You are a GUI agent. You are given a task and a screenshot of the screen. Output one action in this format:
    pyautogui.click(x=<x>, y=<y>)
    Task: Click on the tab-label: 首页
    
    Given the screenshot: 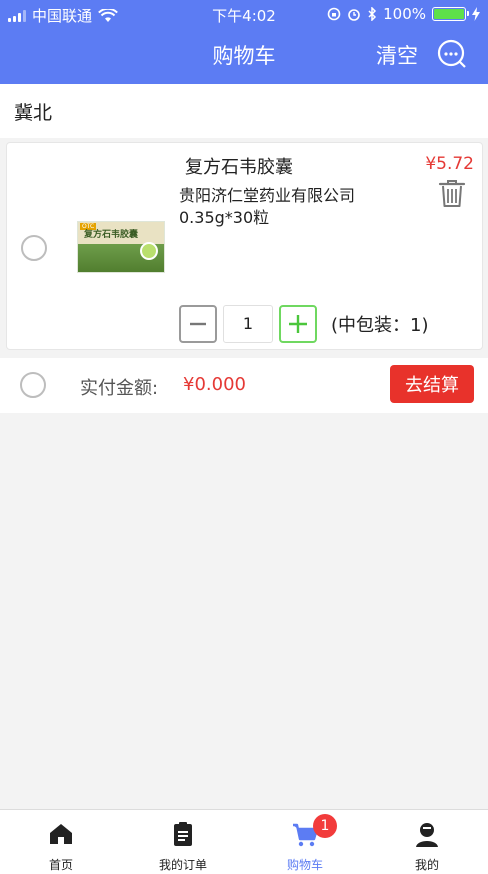 What is the action you would take?
    pyautogui.click(x=60, y=865)
    